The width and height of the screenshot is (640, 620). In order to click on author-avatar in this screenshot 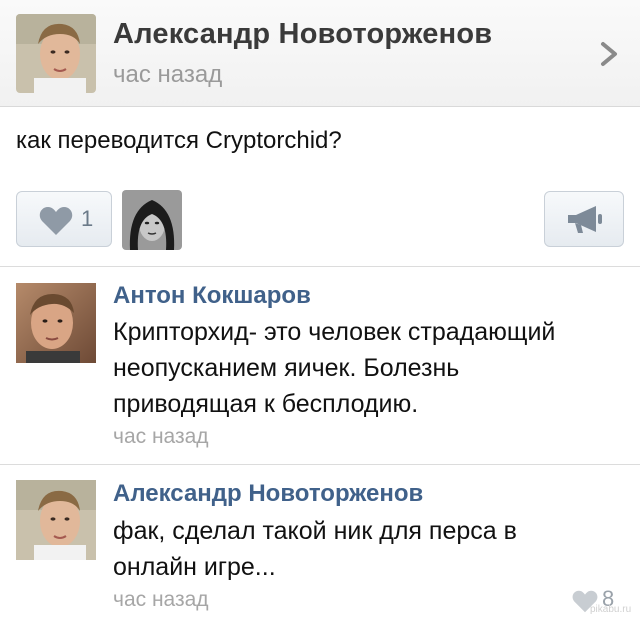, I will do `click(56, 53)`.